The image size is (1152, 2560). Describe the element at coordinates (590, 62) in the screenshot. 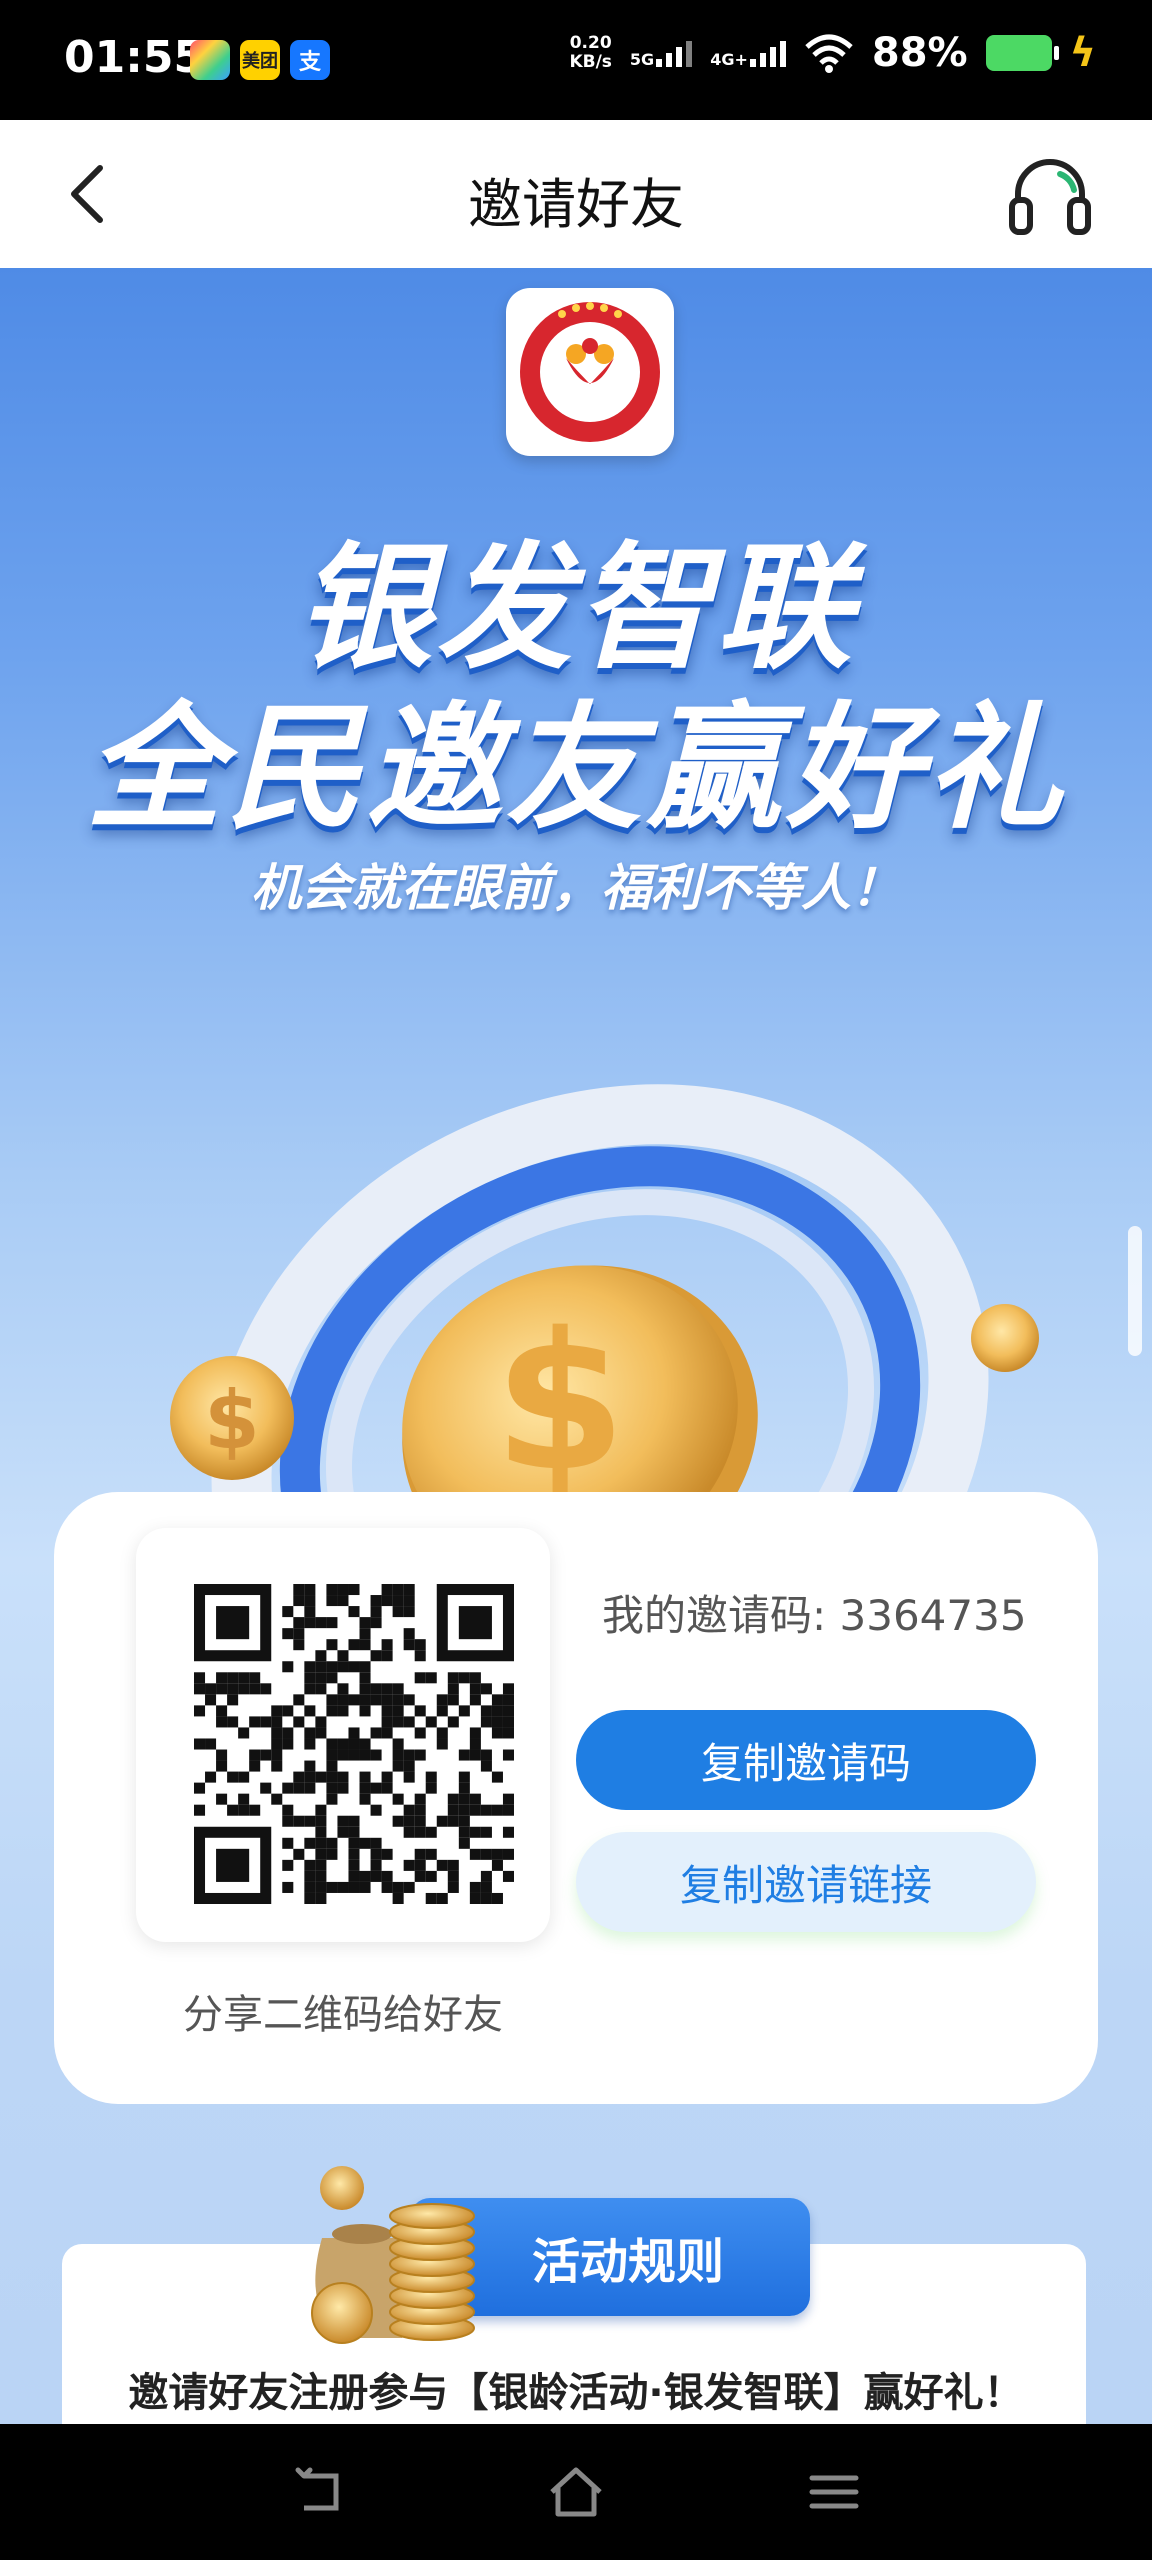

I see `speed-unit: KB/s` at that location.